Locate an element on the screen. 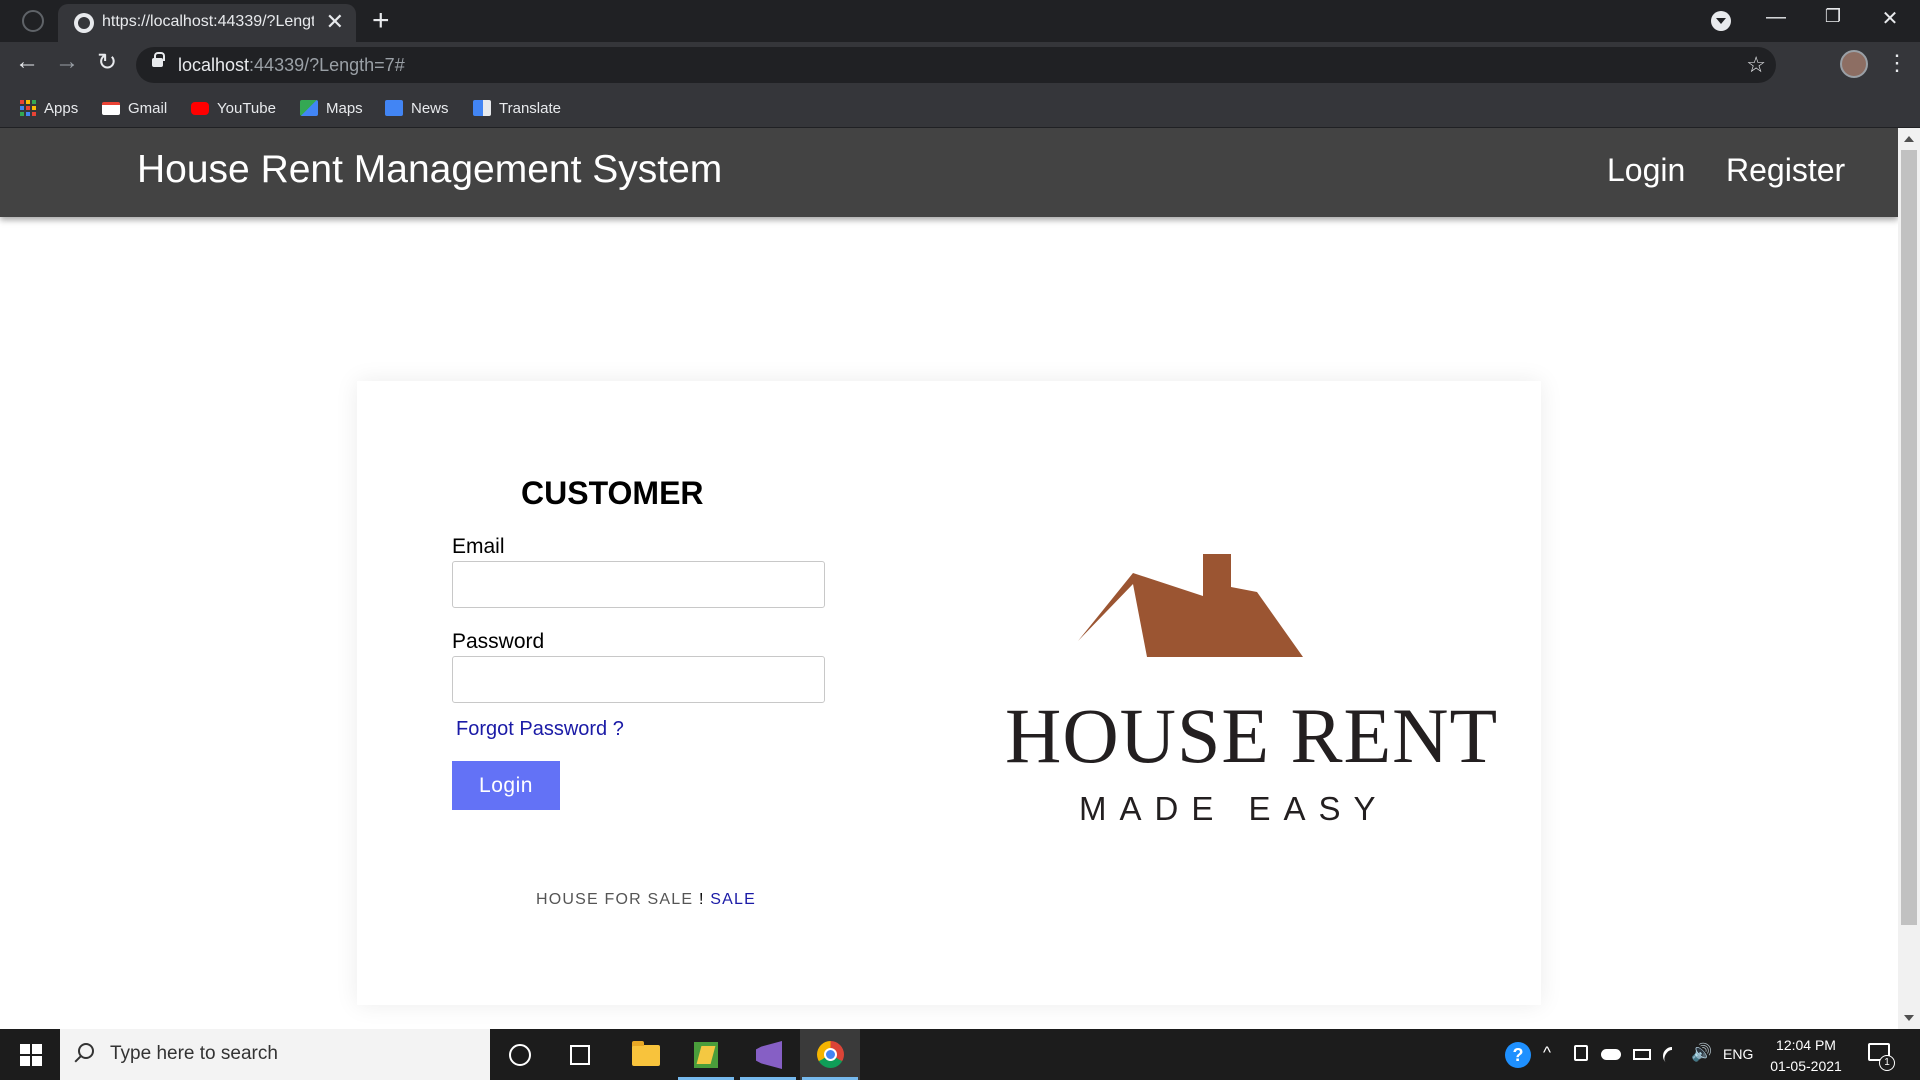 The width and height of the screenshot is (1920, 1080). browser-toolbar: ← → ↻ localhost:44339/?Length=7# ☆ ⋮ is located at coordinates (960, 65).